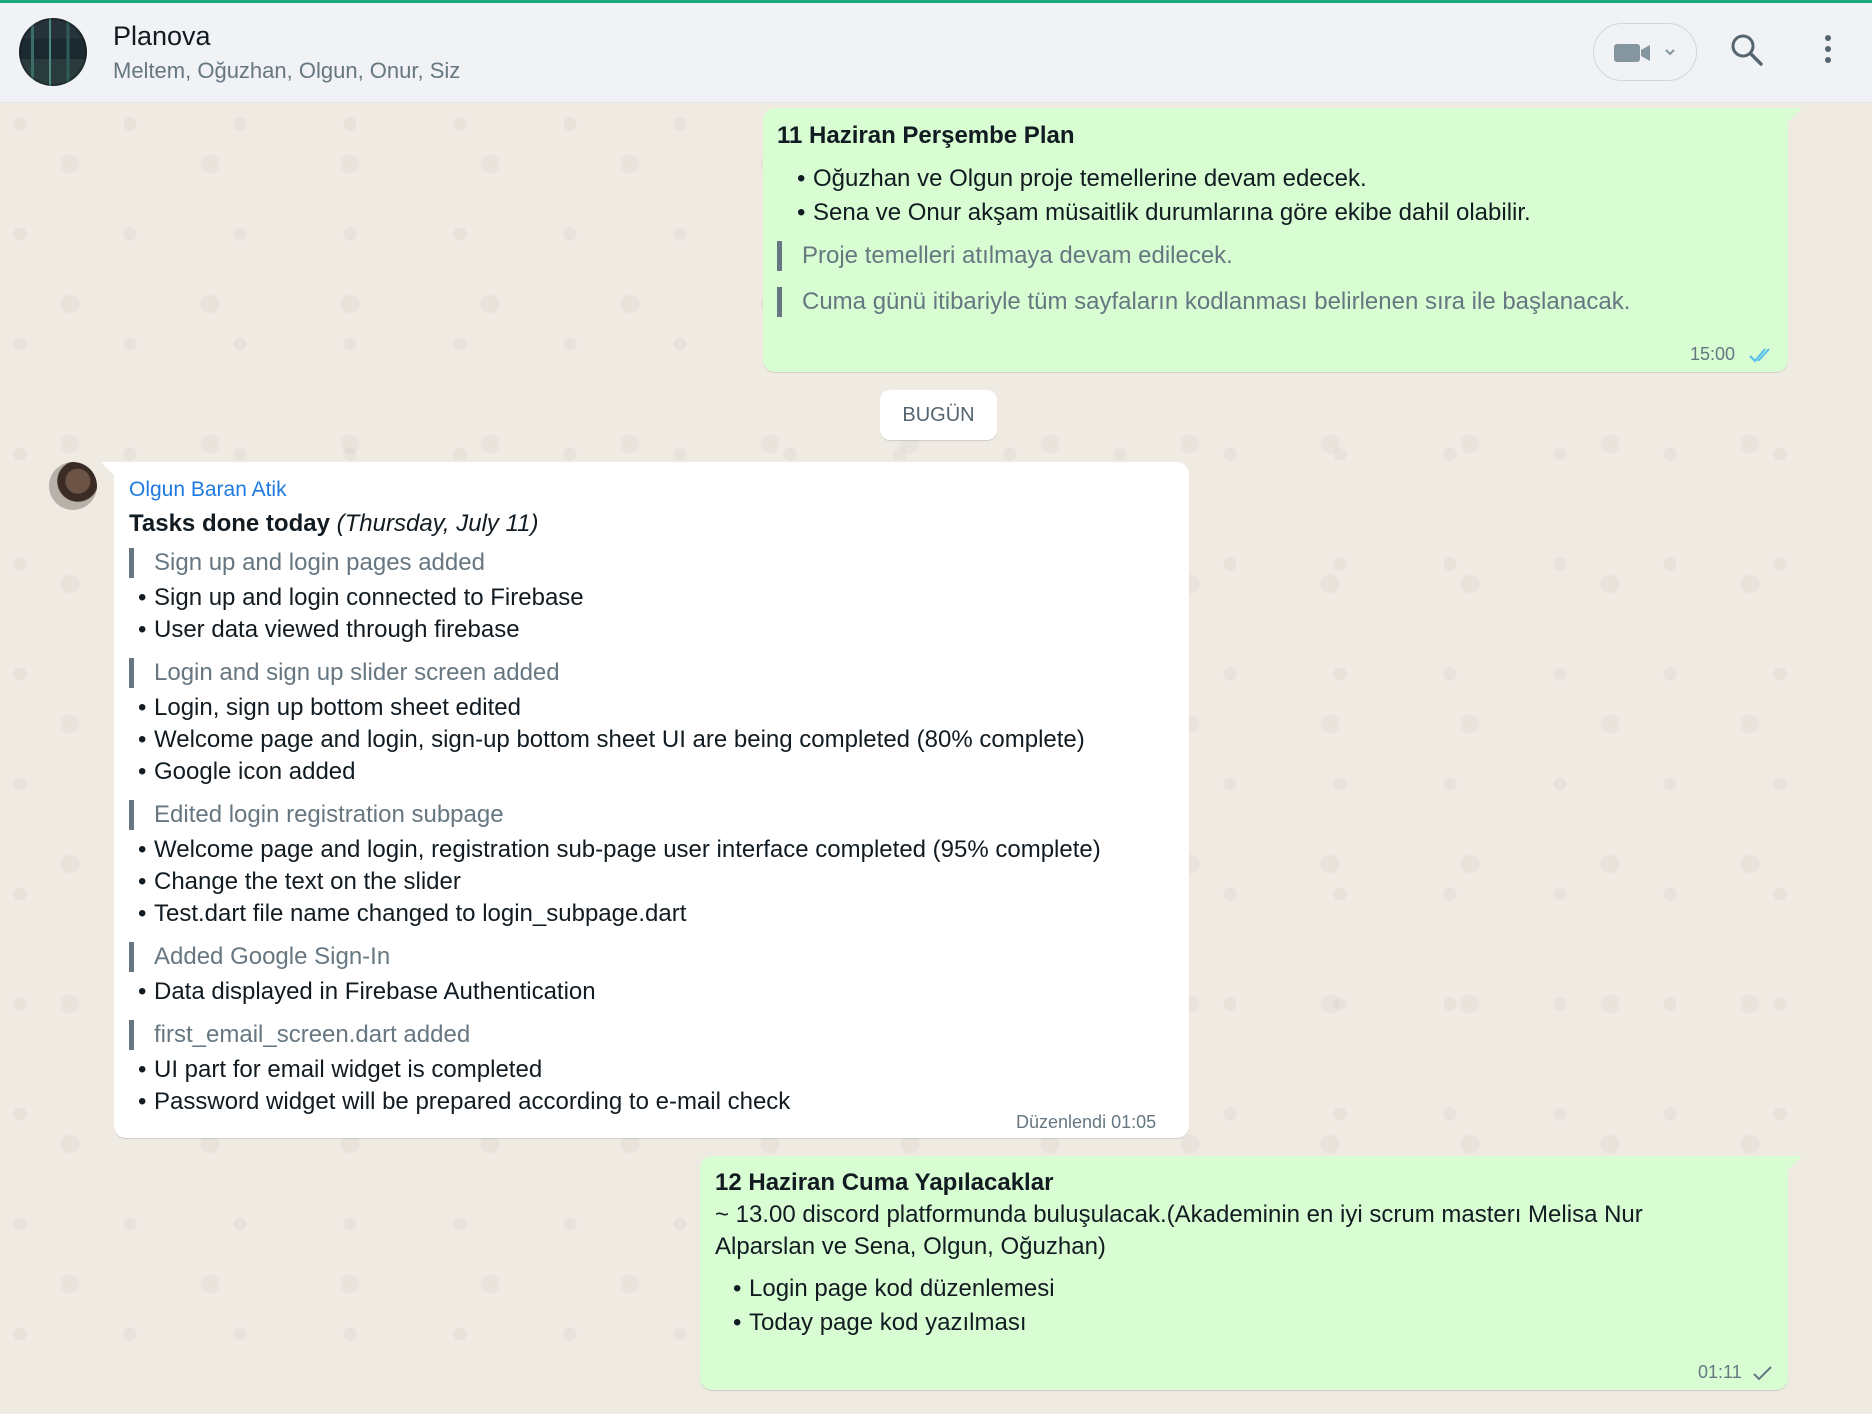 This screenshot has height=1414, width=1872. Describe the element at coordinates (910, 1246) in the screenshot. I see `message-text: Alparslan ve Sena, Olgun, Oğuzhan)` at that location.